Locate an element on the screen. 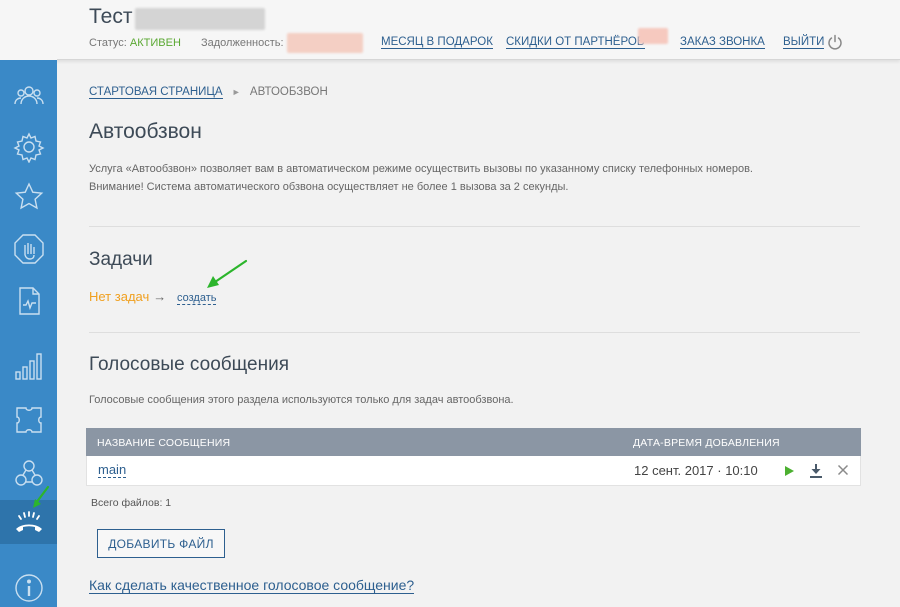 This screenshot has height=607, width=900. play-icon is located at coordinates (789, 471).